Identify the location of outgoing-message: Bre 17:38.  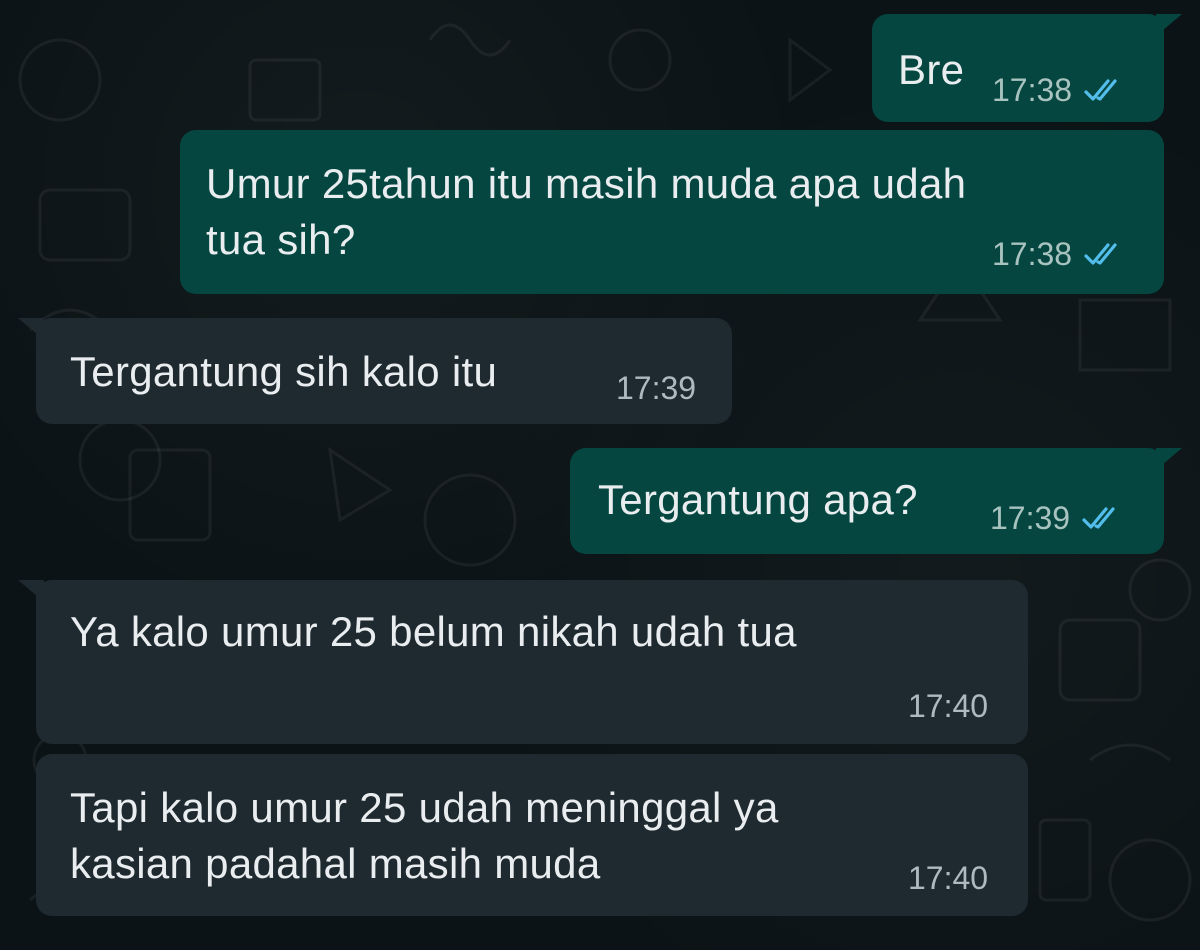
(1027, 68).